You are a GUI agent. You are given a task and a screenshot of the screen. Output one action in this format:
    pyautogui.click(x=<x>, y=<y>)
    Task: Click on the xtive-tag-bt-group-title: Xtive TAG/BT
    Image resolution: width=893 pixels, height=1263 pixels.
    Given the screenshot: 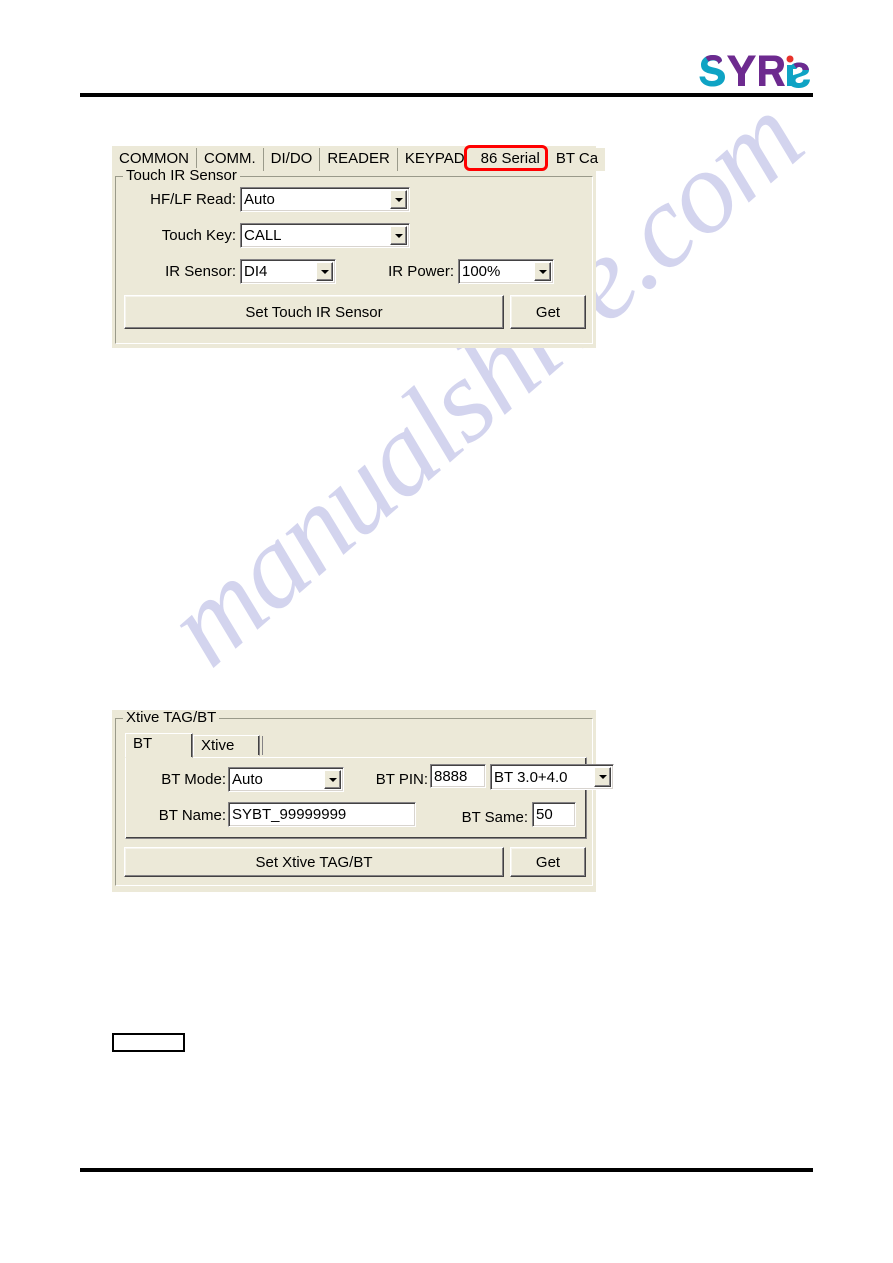 What is the action you would take?
    pyautogui.click(x=171, y=718)
    